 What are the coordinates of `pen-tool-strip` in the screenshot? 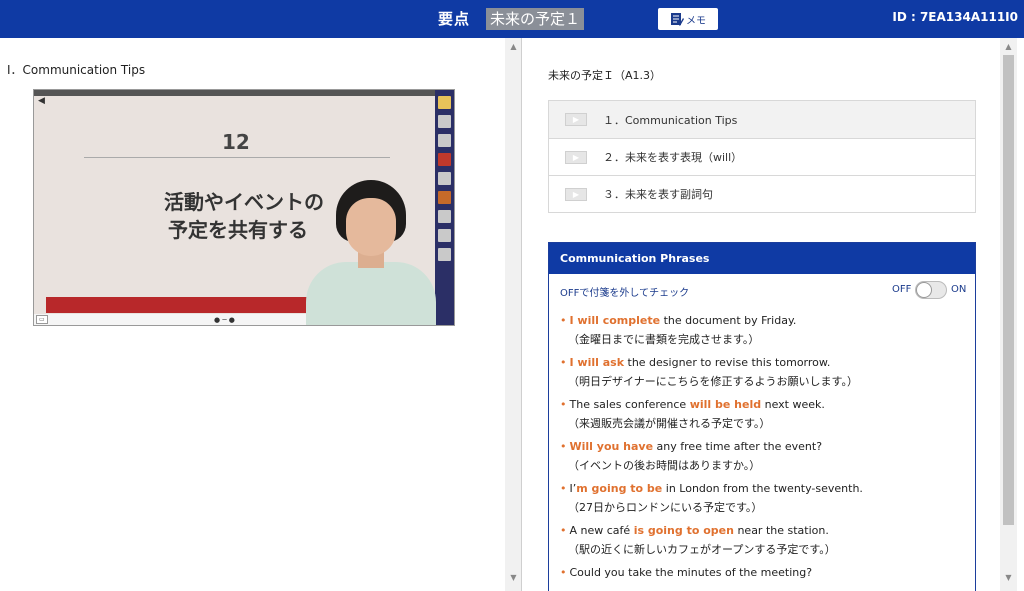 It's located at (444, 207).